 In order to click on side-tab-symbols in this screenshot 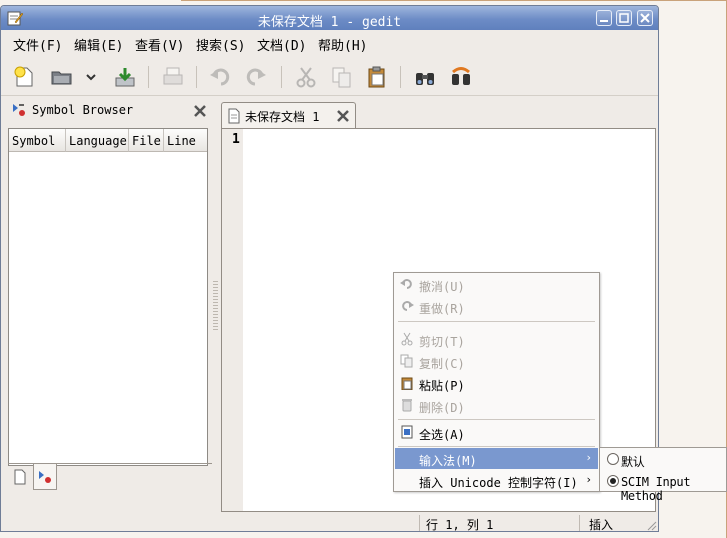, I will do `click(45, 477)`.